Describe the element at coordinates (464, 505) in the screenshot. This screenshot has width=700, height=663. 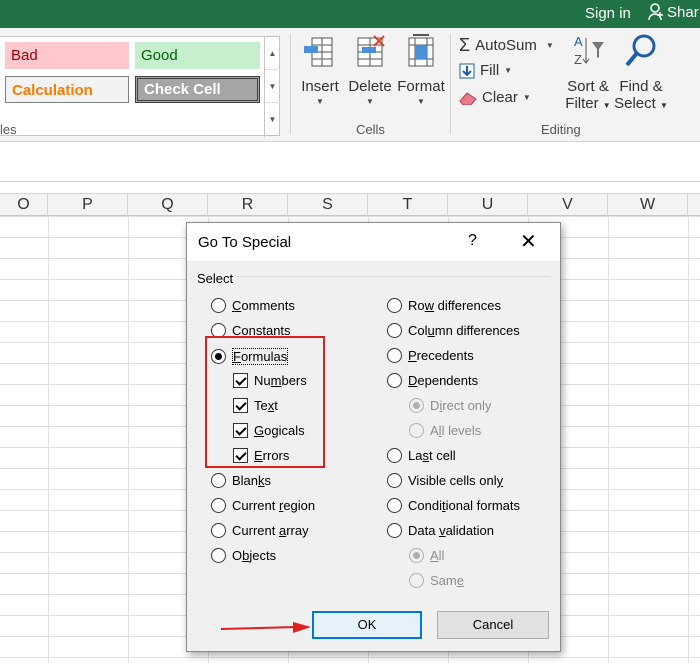
I see `option-label: Conditional formats` at that location.